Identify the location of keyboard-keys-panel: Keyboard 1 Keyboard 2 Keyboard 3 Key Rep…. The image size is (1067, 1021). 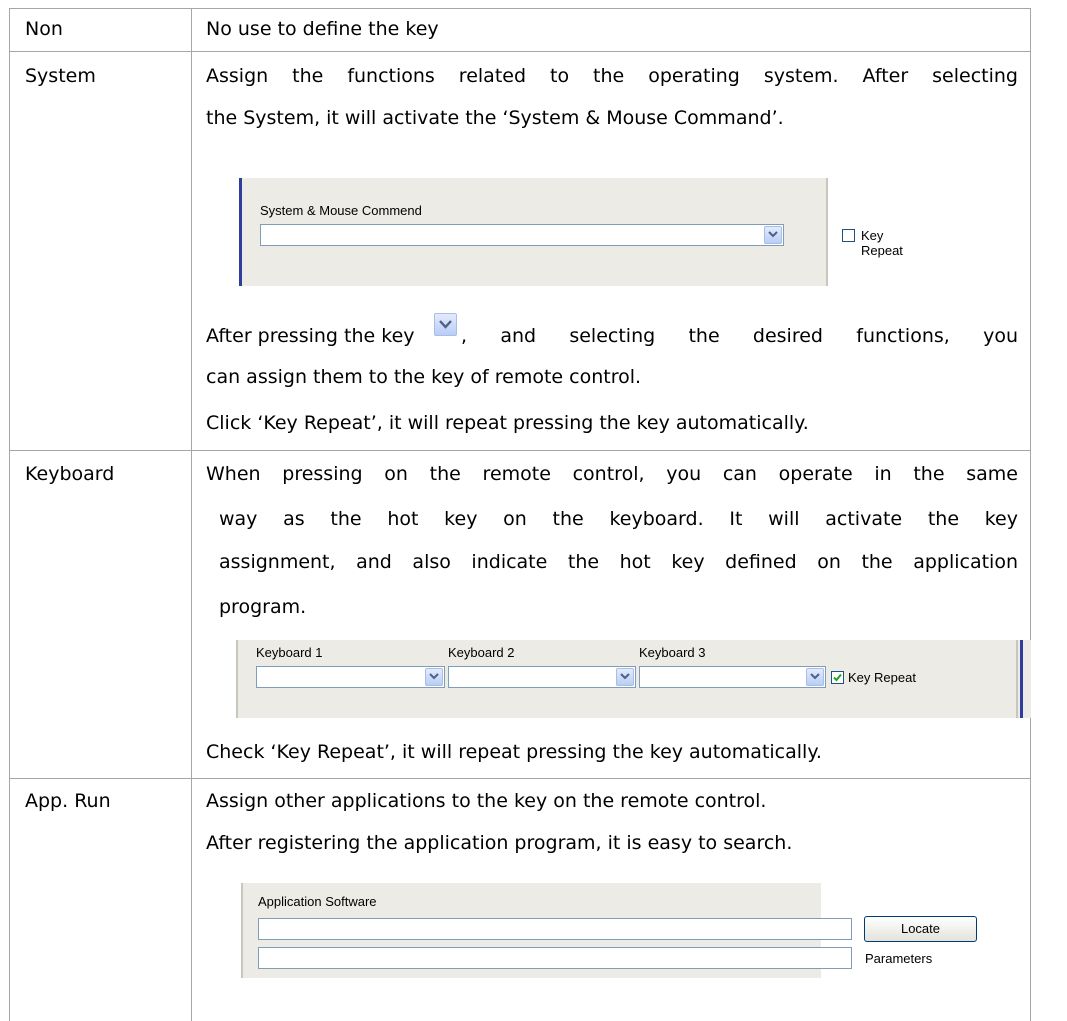
(633, 679).